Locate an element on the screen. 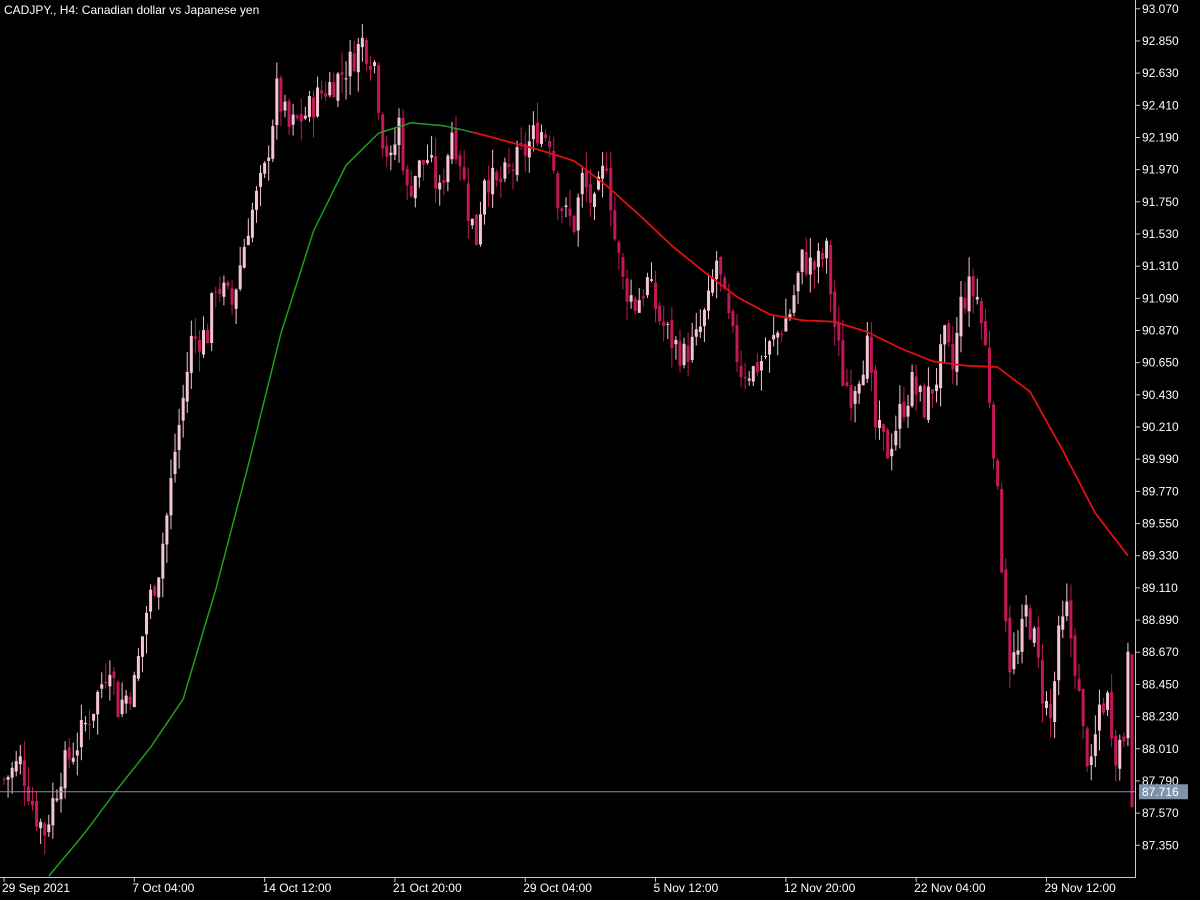  current-price-value: 87.716 is located at coordinates (1160, 792).